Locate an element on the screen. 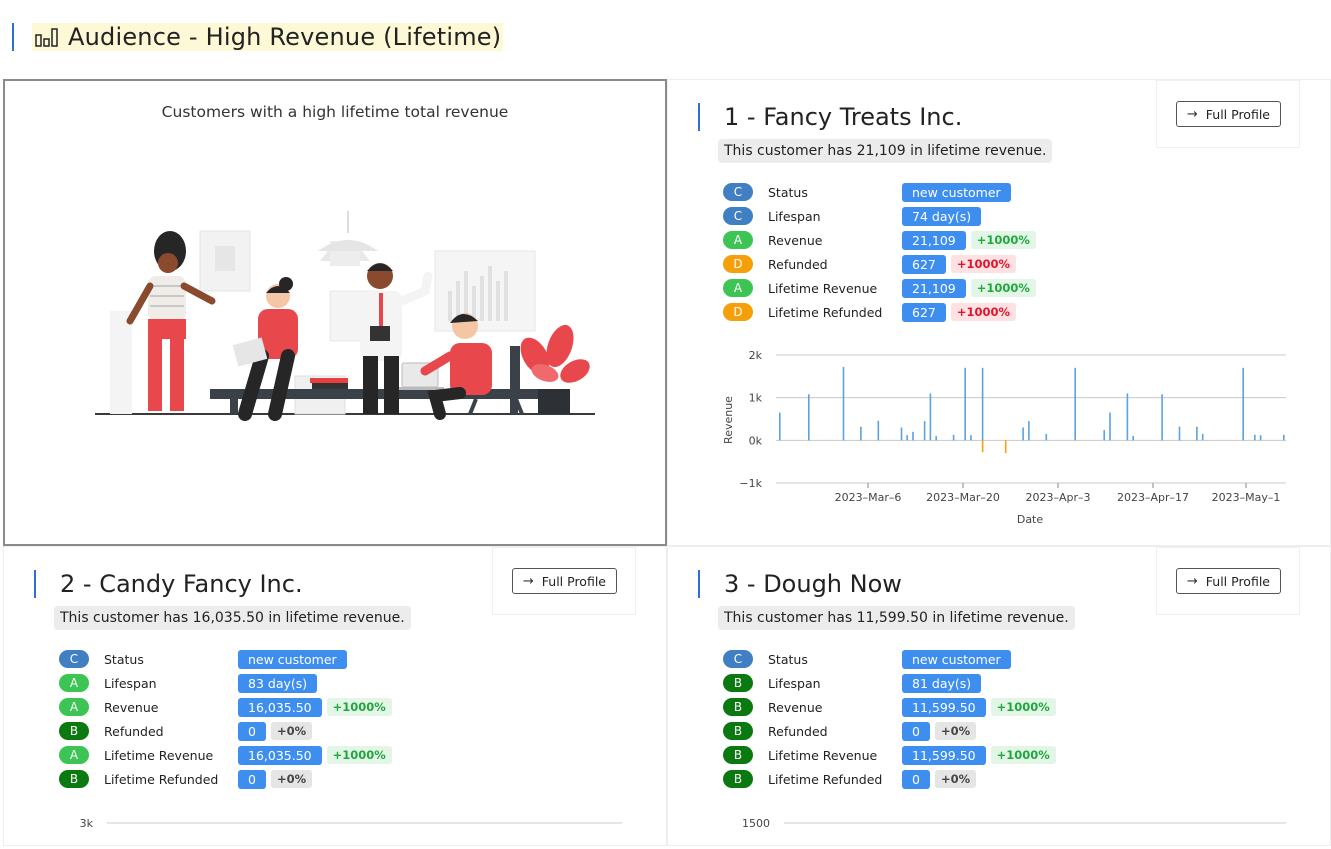 The height and width of the screenshot is (849, 1331). y-tick-label: 1500 is located at coordinates (756, 823).